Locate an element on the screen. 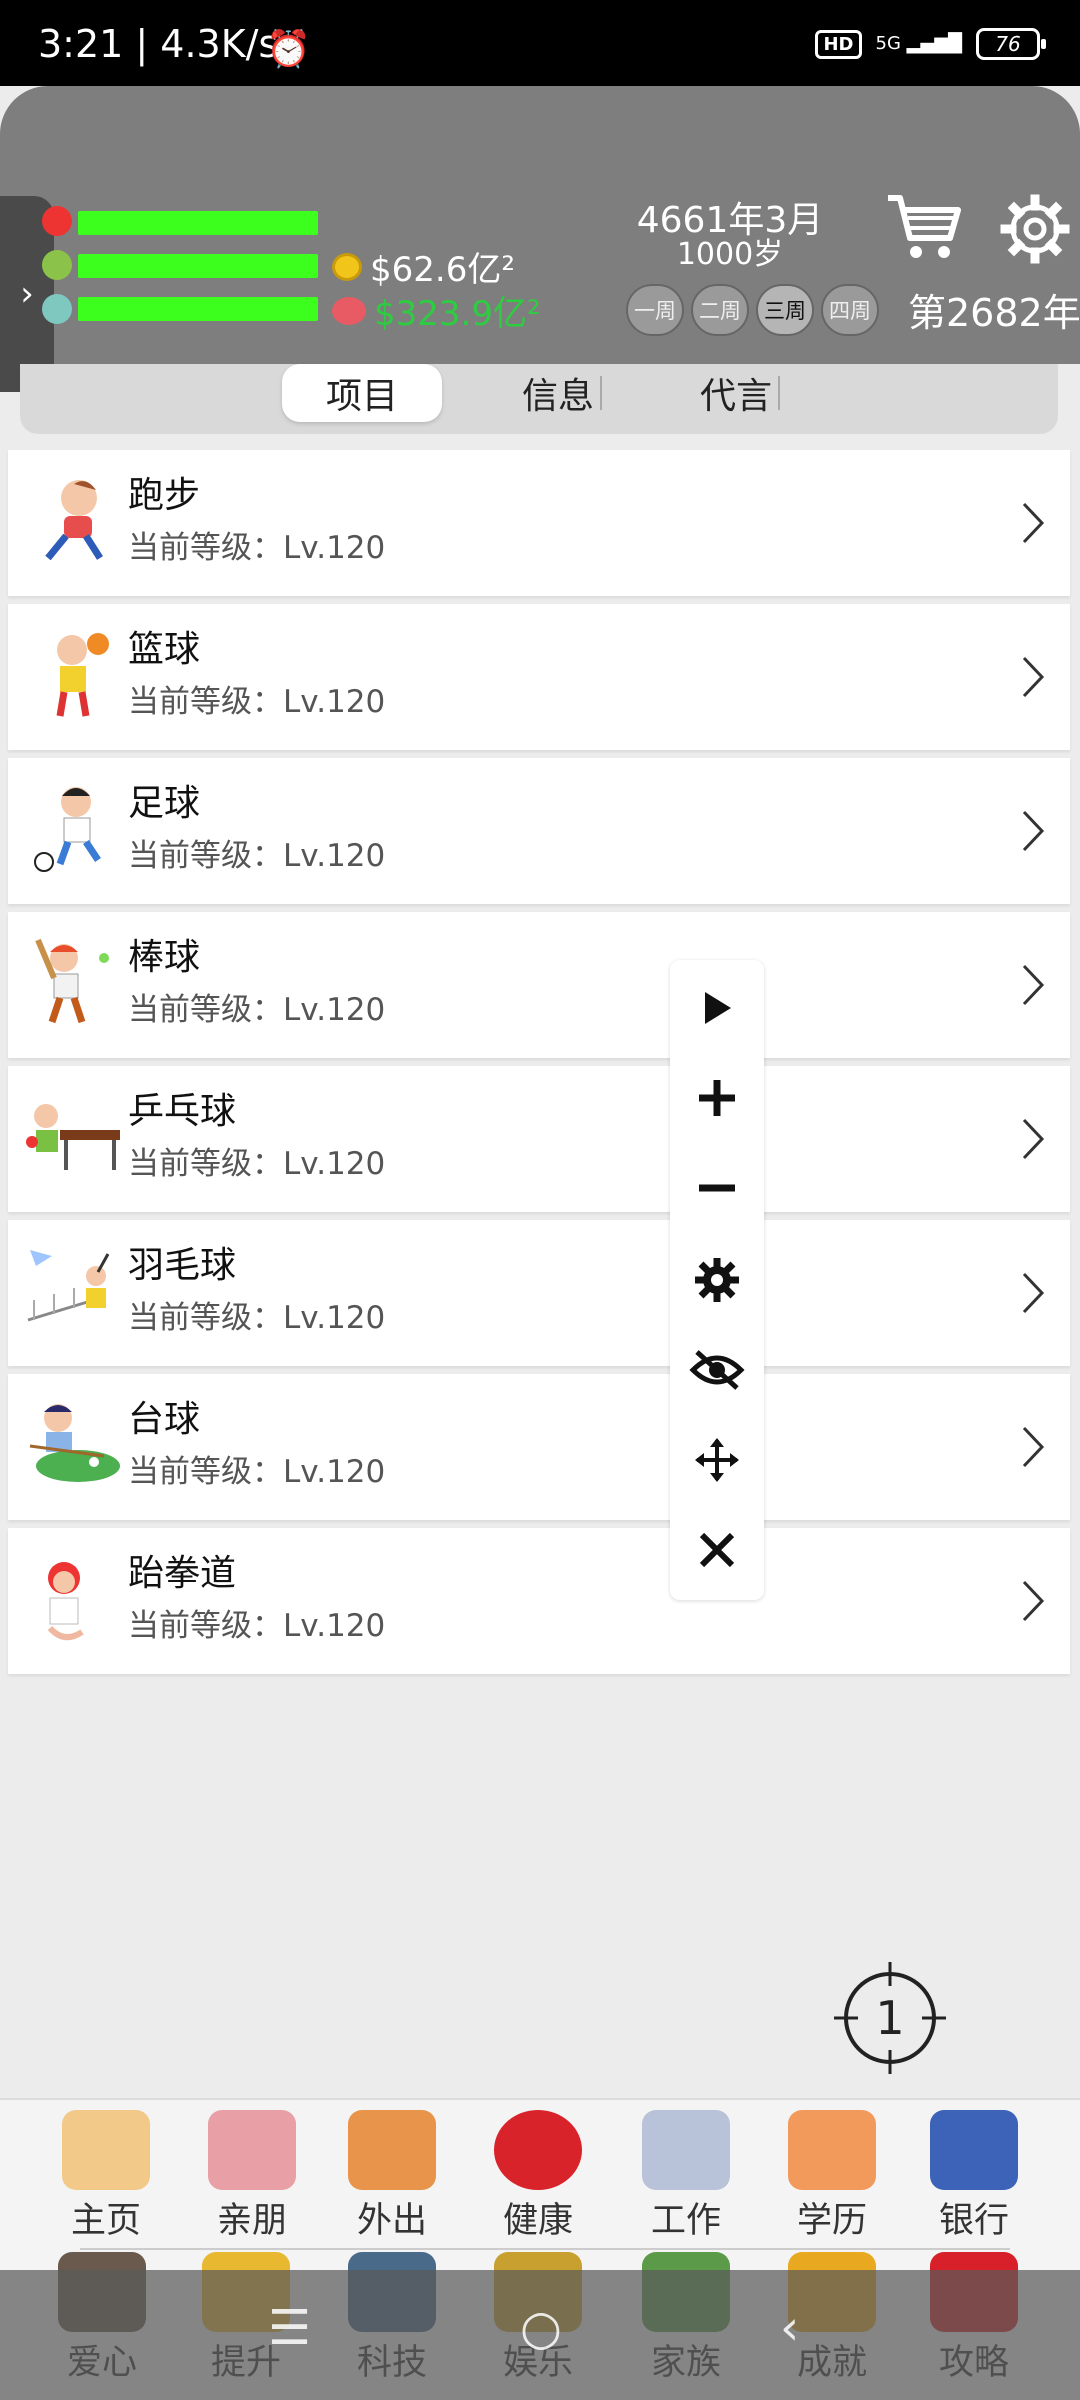 This screenshot has height=2400, width=1080. energy-bar is located at coordinates (198, 309).